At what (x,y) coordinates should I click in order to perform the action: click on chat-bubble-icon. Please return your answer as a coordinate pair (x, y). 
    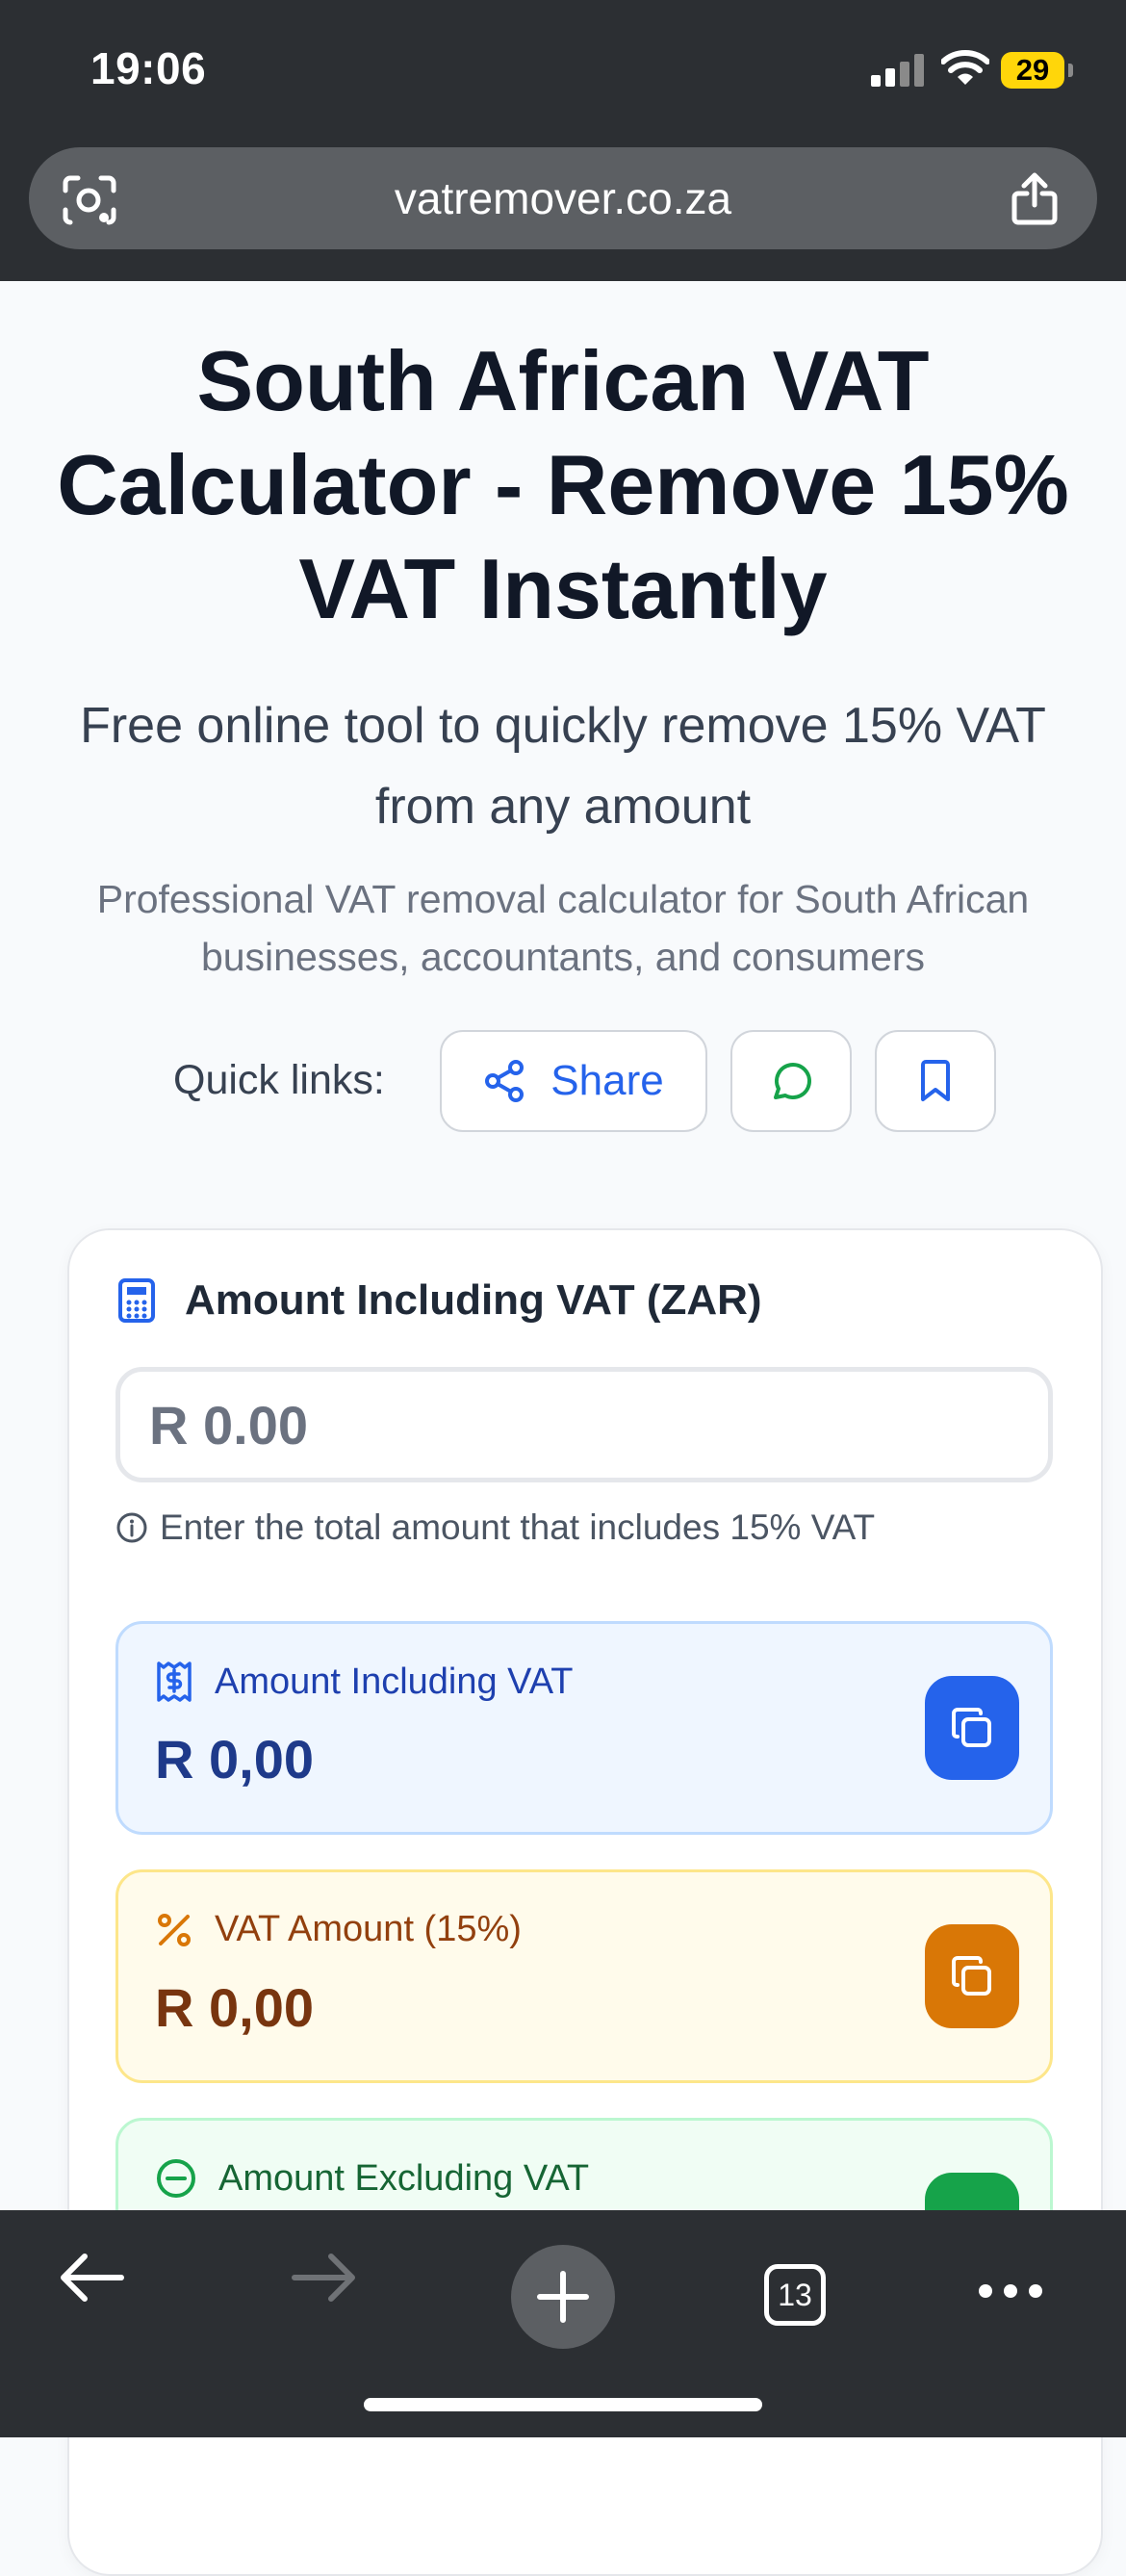
    Looking at the image, I should click on (793, 1081).